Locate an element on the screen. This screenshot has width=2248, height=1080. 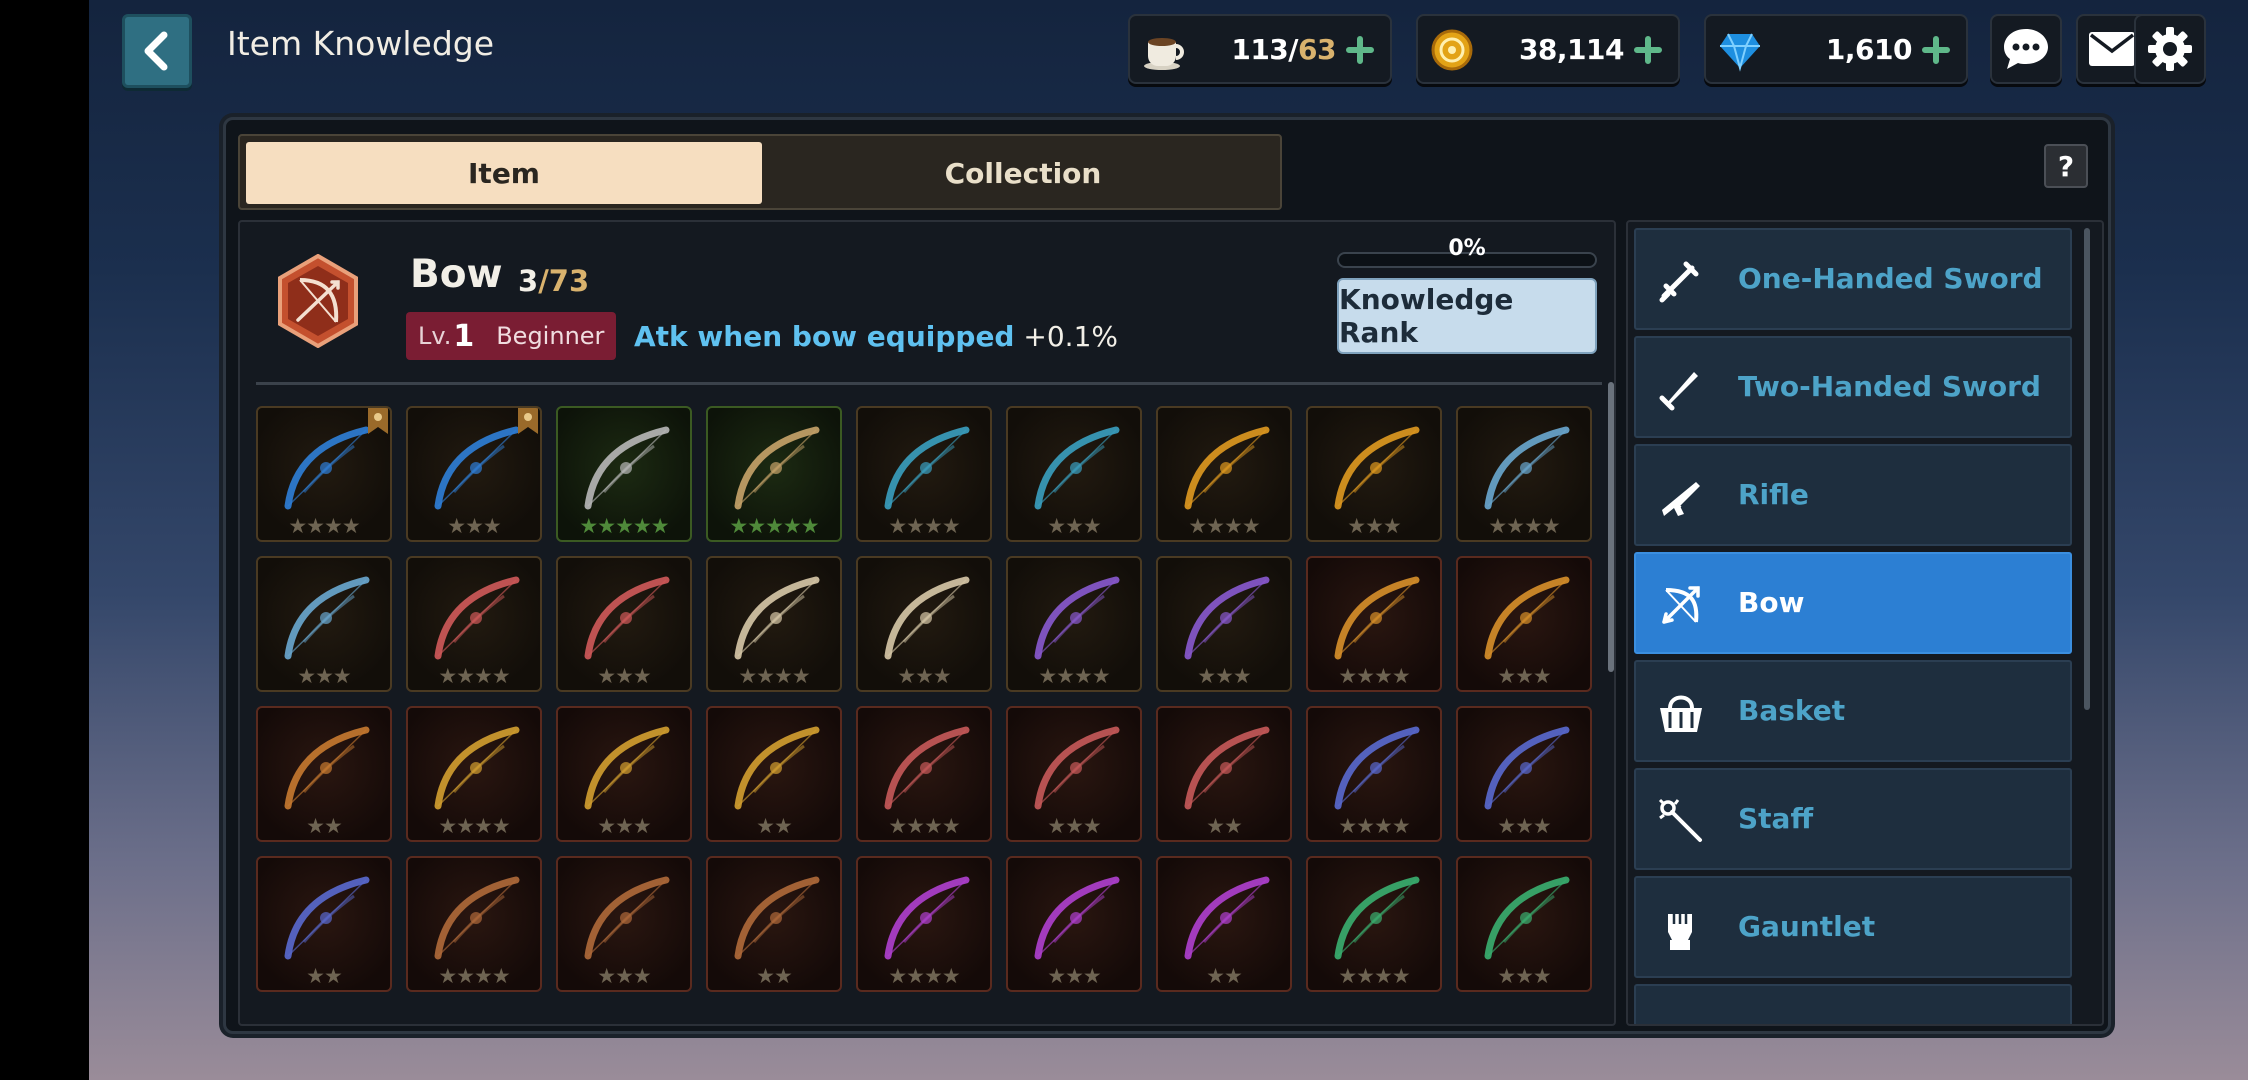
category-staff: Staff is located at coordinates (1853, 819).